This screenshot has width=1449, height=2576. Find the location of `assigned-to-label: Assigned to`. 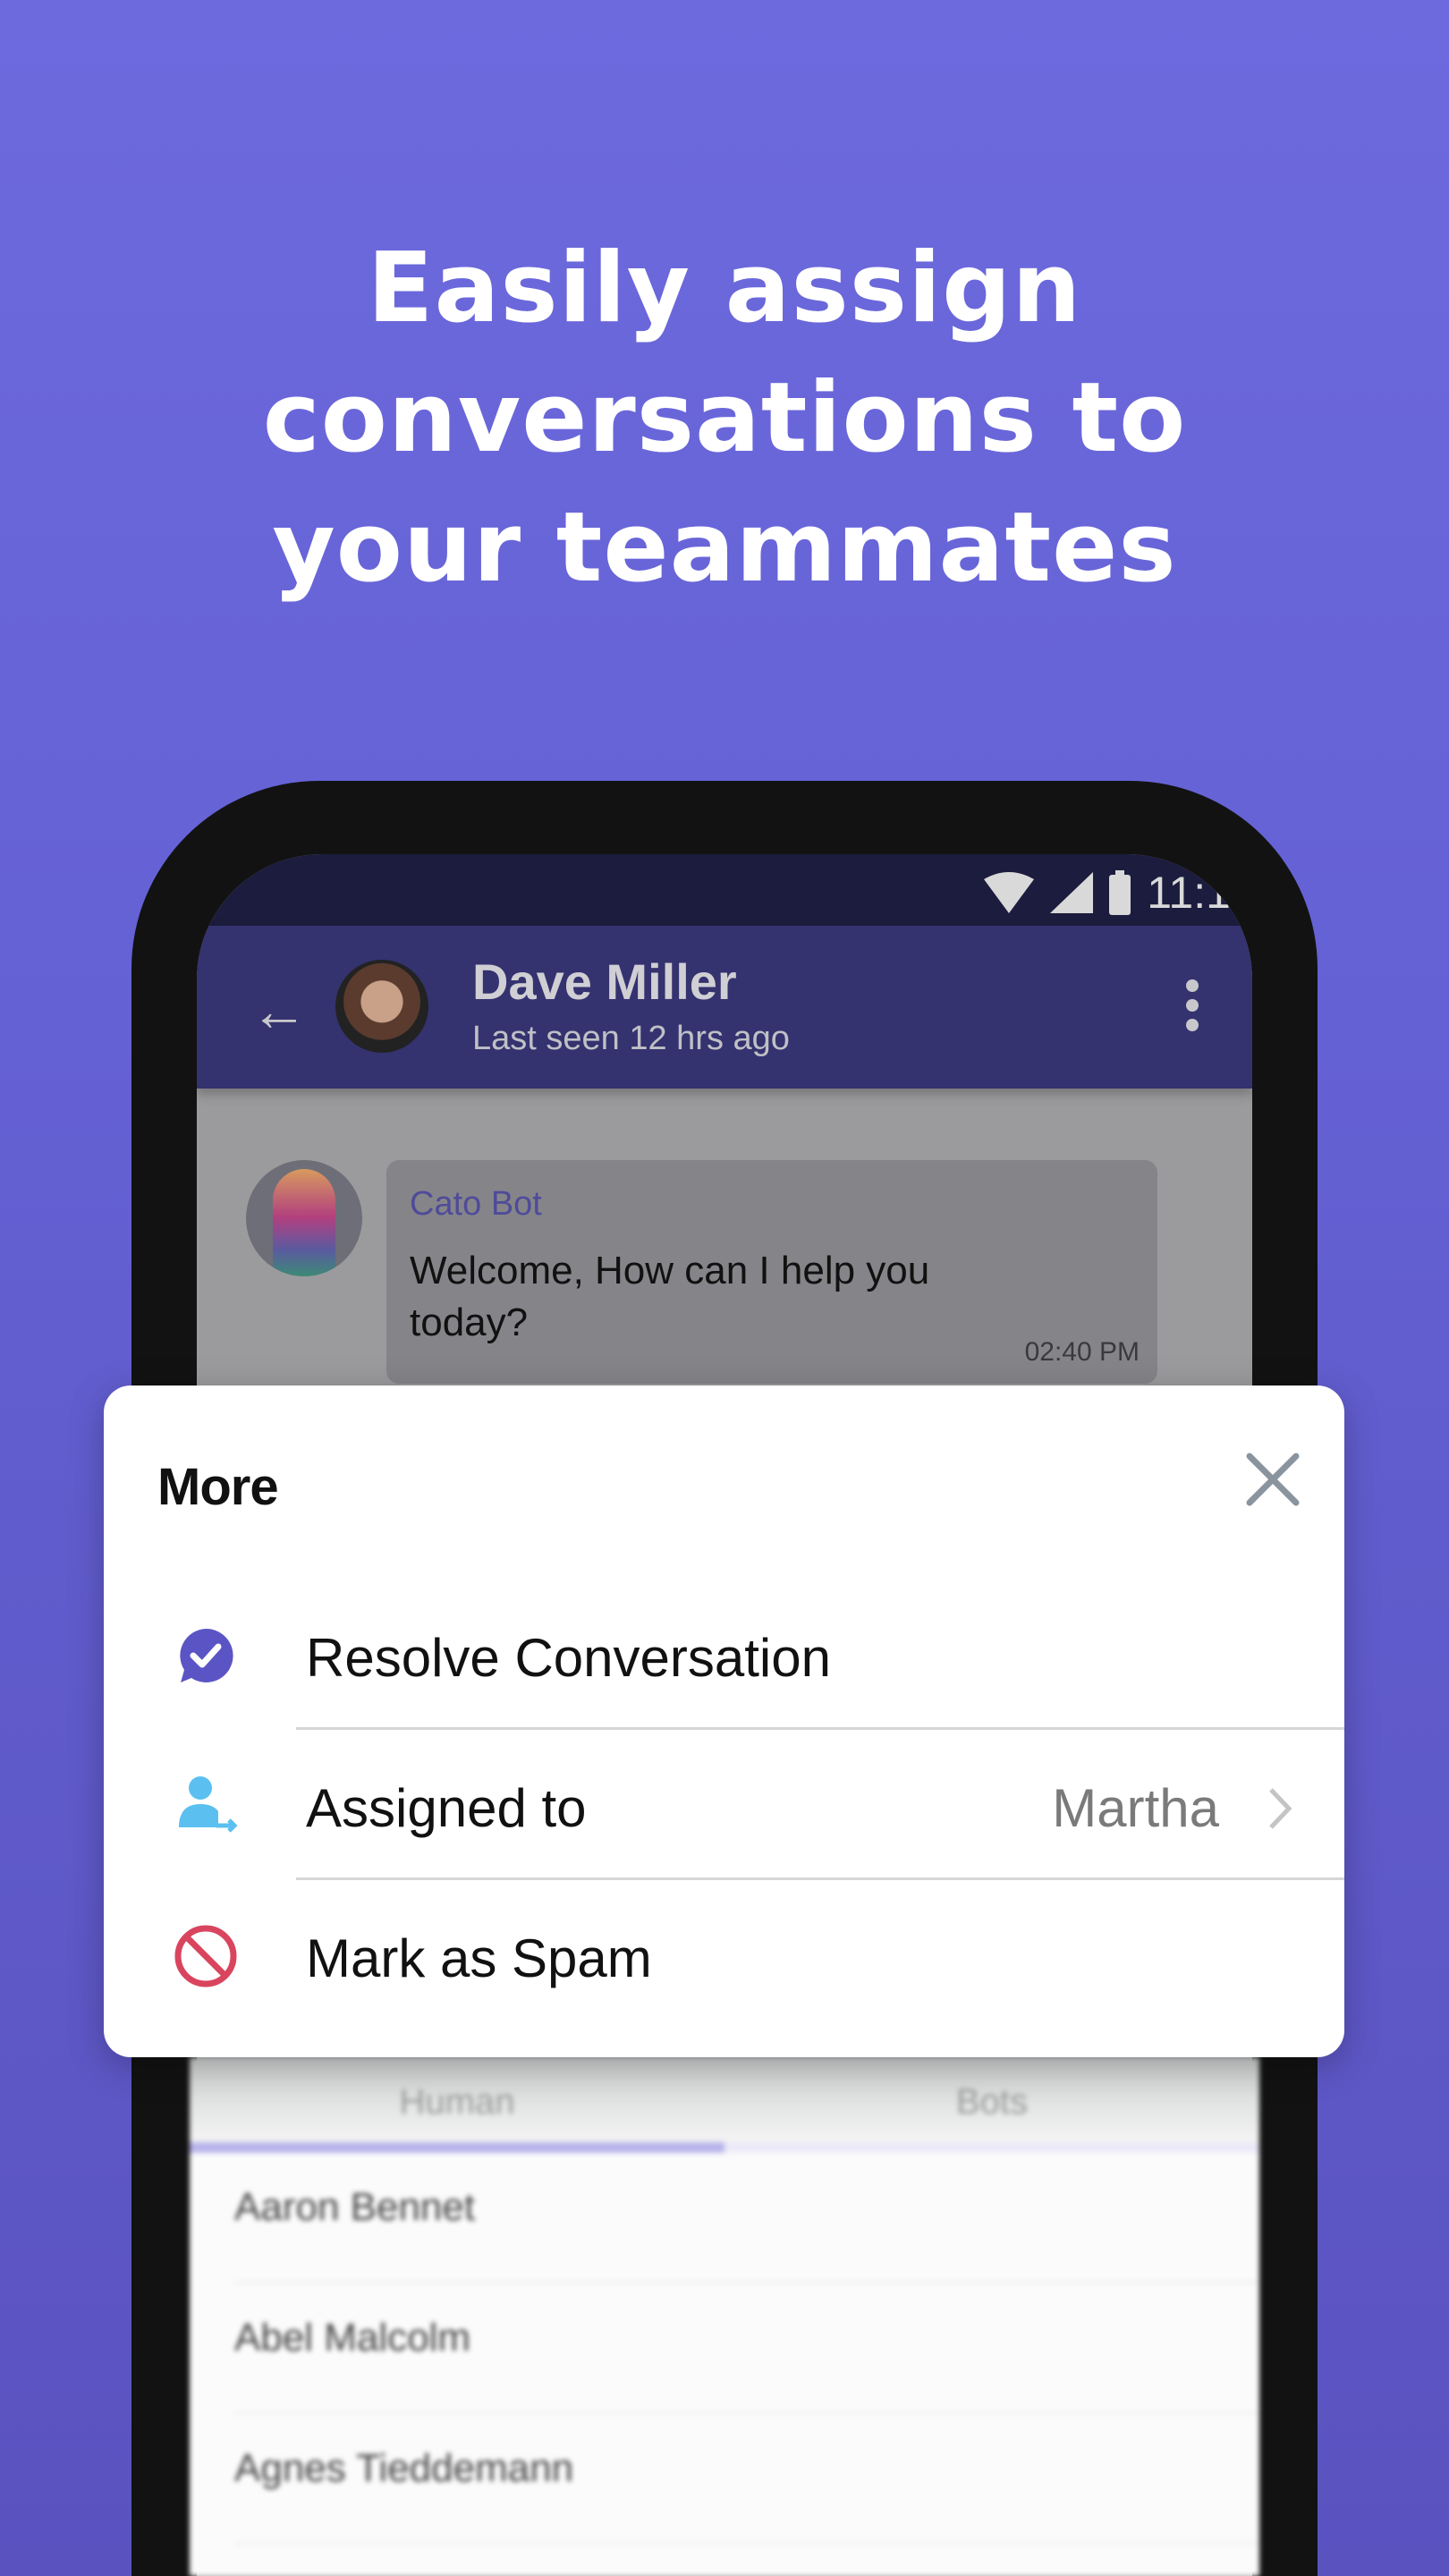

assigned-to-label: Assigned to is located at coordinates (446, 1808).